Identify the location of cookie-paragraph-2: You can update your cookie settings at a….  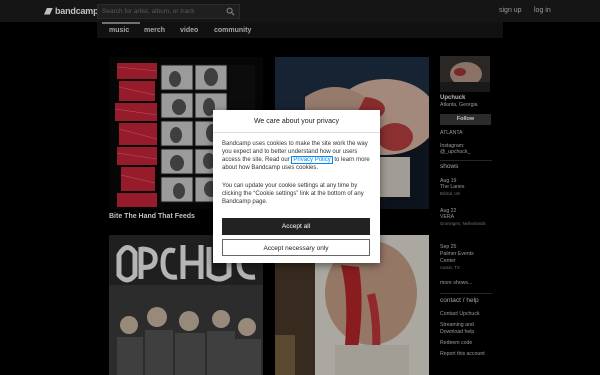
(293, 194).